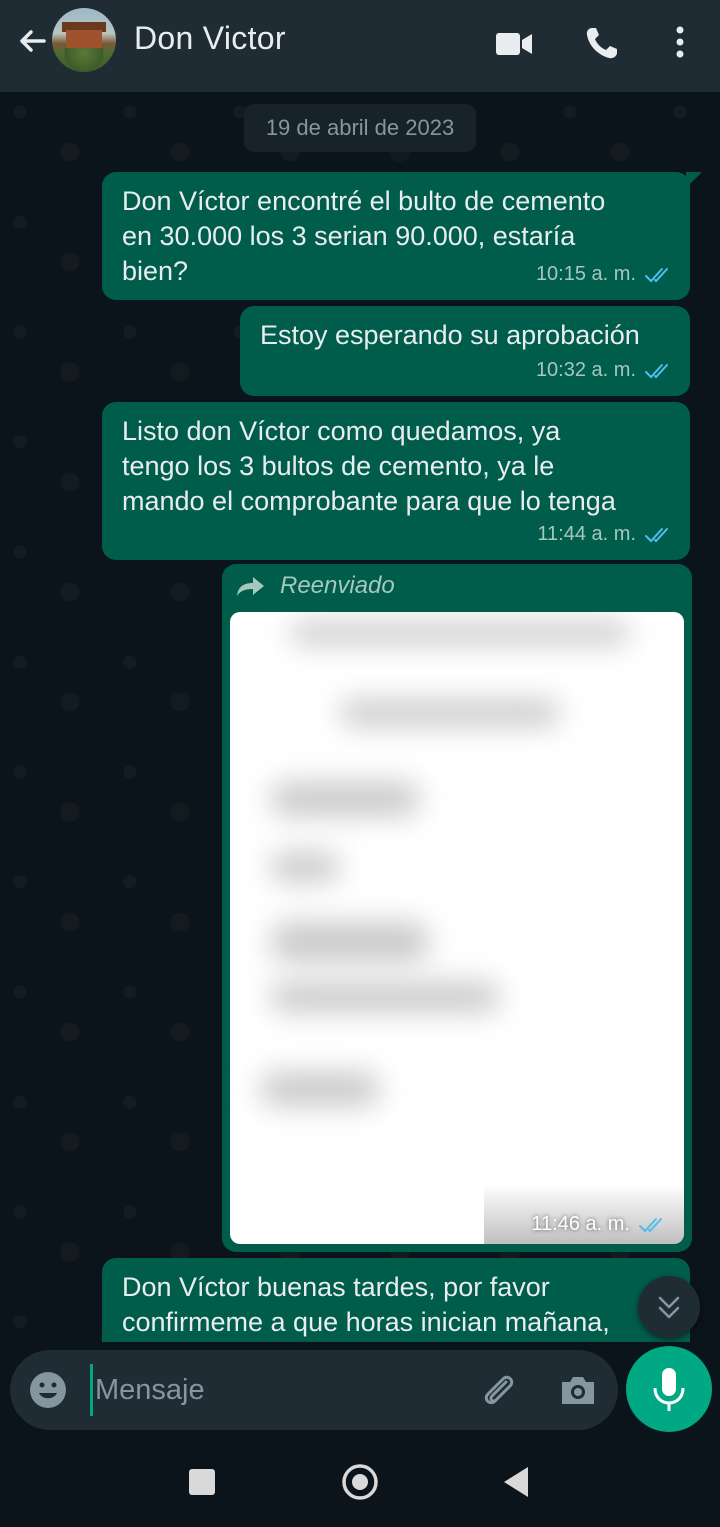 This screenshot has height=1527, width=720. Describe the element at coordinates (364, 201) in the screenshot. I see `message-line: Don Víctor encontré el bulto de cemento` at that location.